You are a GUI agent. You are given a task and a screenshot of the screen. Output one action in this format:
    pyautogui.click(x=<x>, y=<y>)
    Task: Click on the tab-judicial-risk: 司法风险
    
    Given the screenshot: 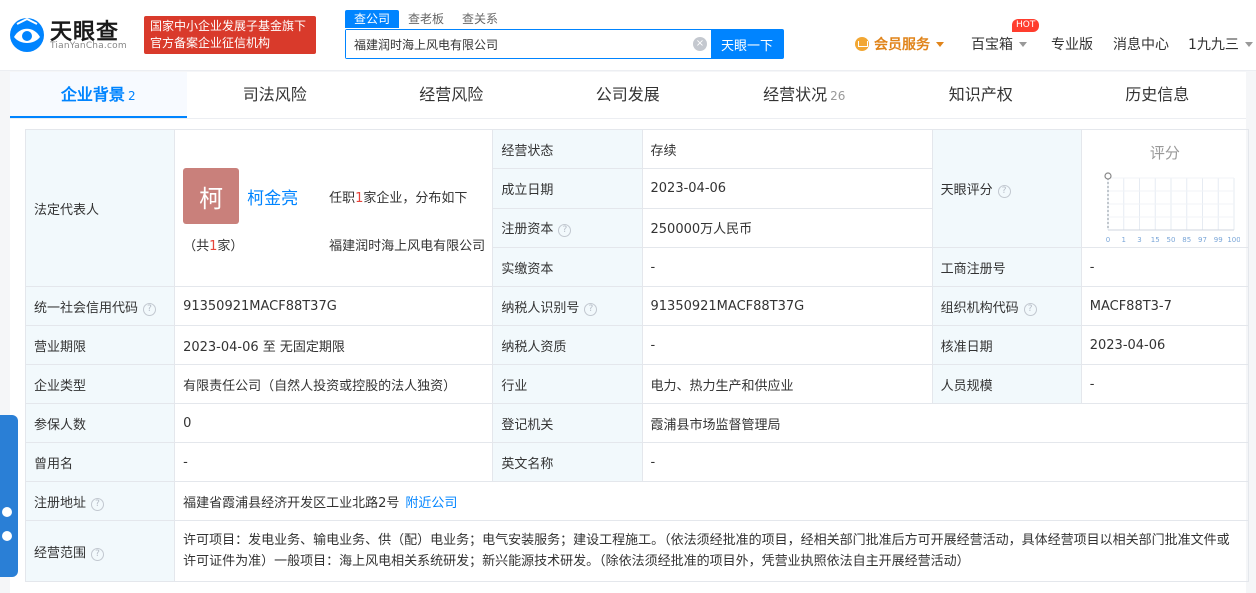 What is the action you would take?
    pyautogui.click(x=275, y=95)
    